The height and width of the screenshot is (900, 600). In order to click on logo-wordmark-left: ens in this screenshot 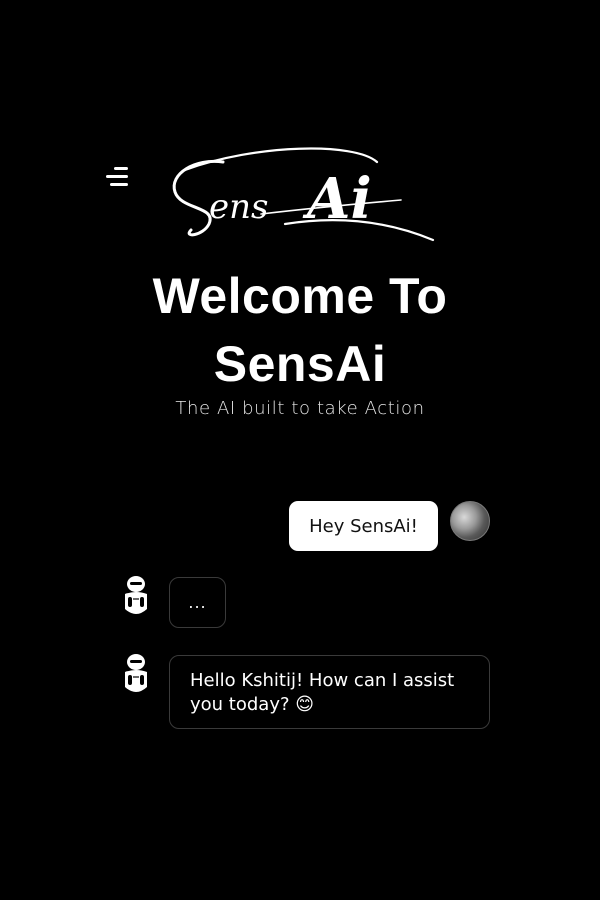, I will do `click(238, 207)`.